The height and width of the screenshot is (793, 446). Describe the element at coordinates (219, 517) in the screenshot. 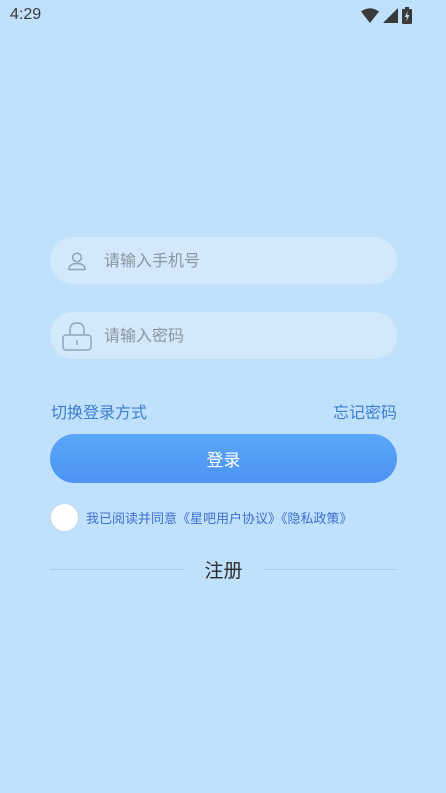

I see `agreement-text: 我已阅读并同意《星吧用户协议》《隐私政策》` at that location.